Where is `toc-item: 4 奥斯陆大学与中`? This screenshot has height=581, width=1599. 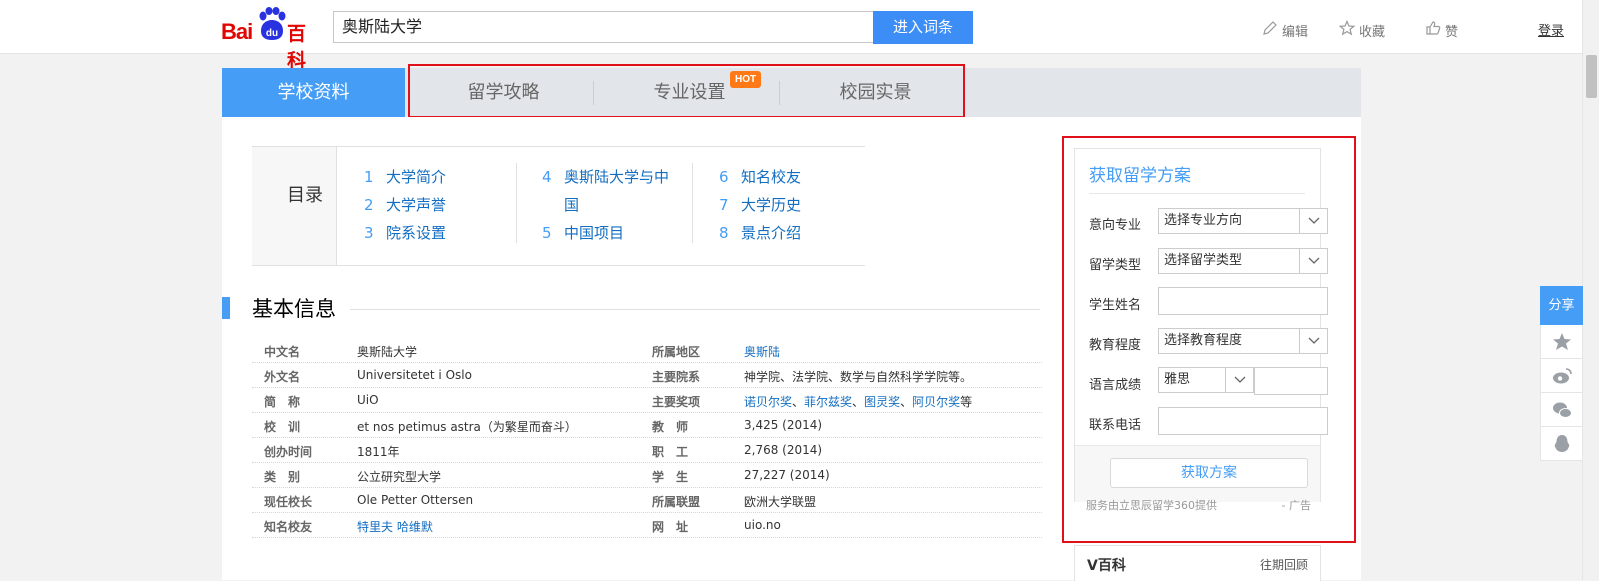 toc-item: 4 奥斯陆大学与中 is located at coordinates (605, 176).